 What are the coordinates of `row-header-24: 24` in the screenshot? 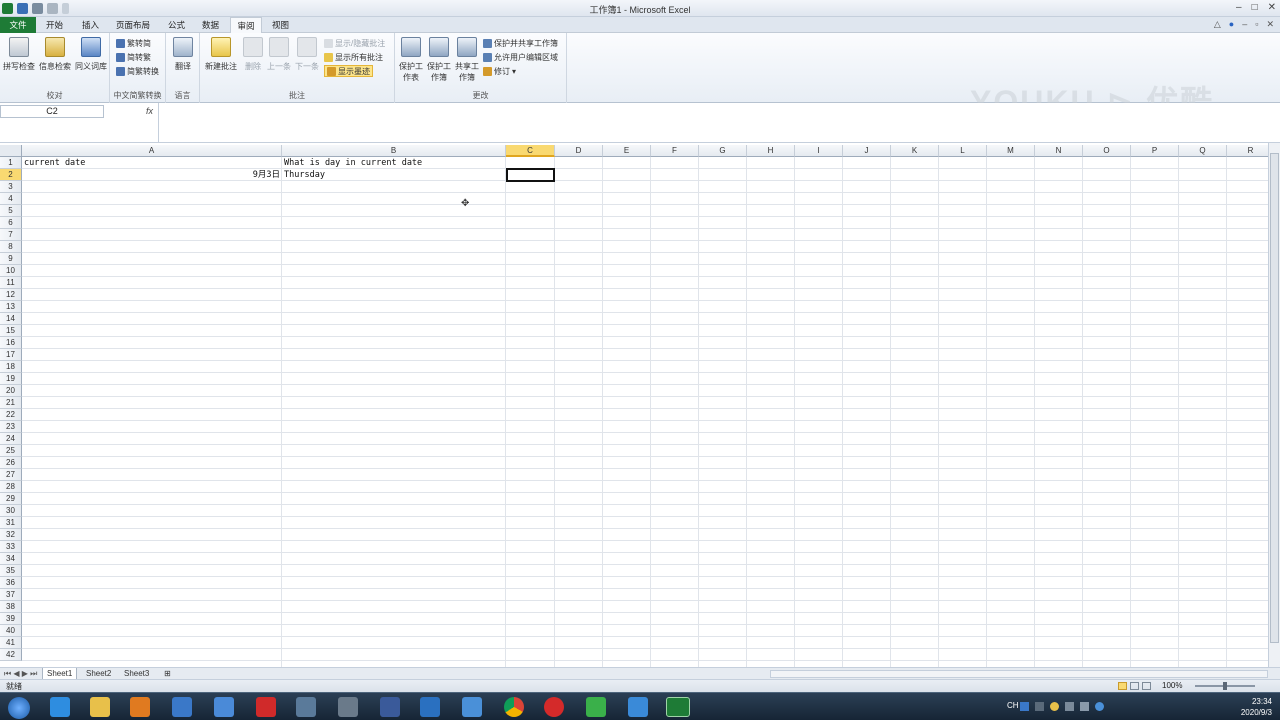 It's located at (11, 439).